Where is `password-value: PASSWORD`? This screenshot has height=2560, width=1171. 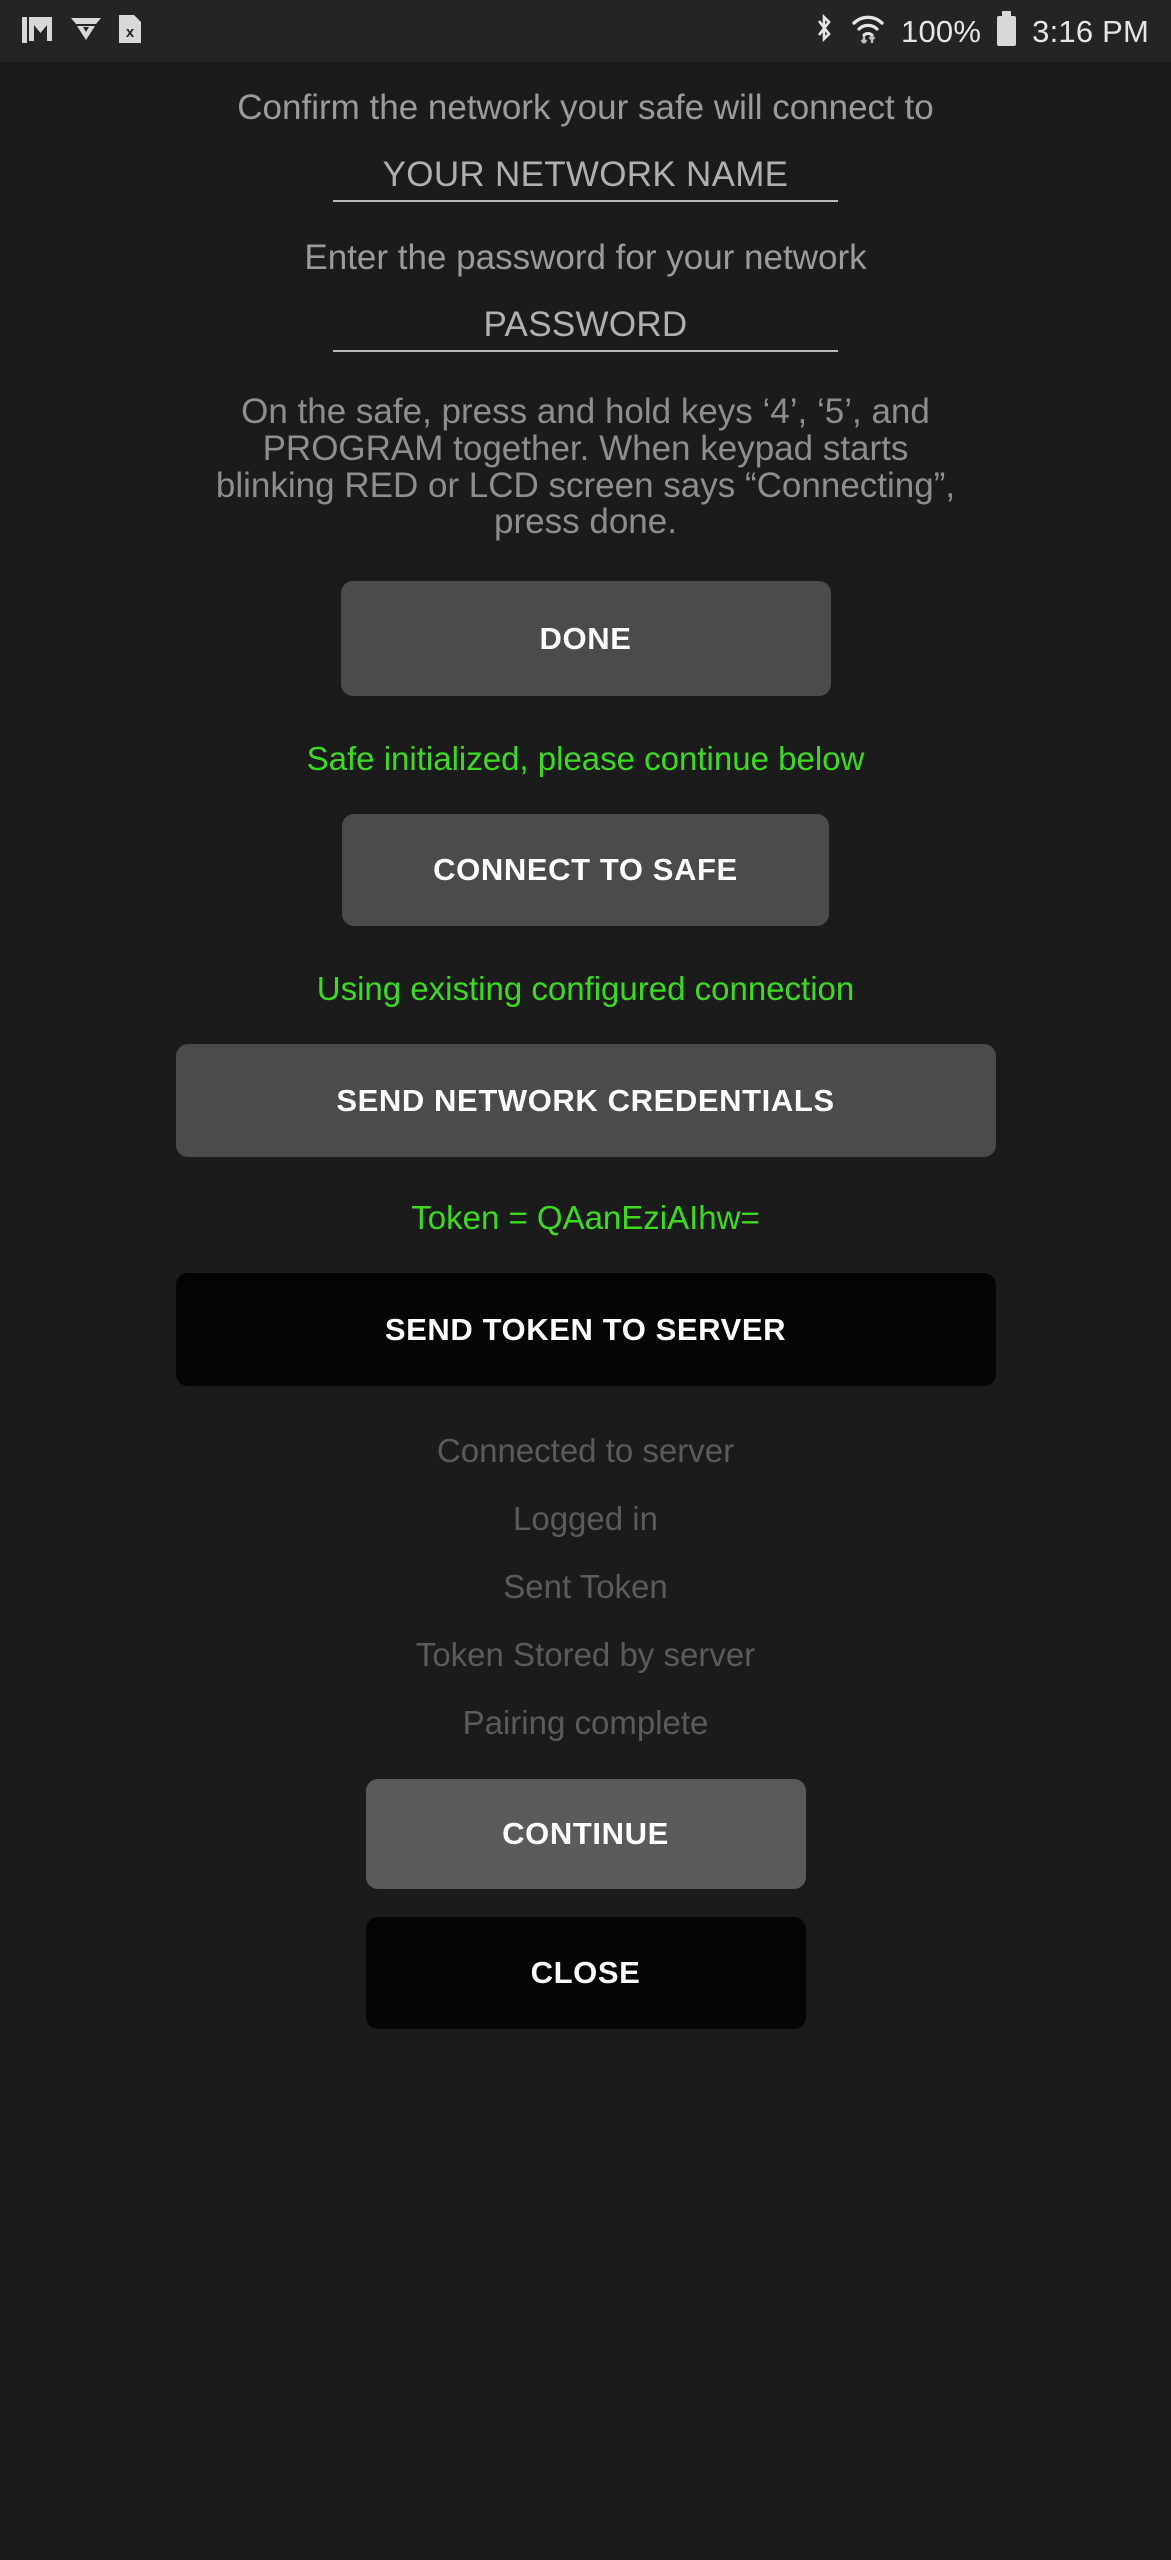 password-value: PASSWORD is located at coordinates (585, 324).